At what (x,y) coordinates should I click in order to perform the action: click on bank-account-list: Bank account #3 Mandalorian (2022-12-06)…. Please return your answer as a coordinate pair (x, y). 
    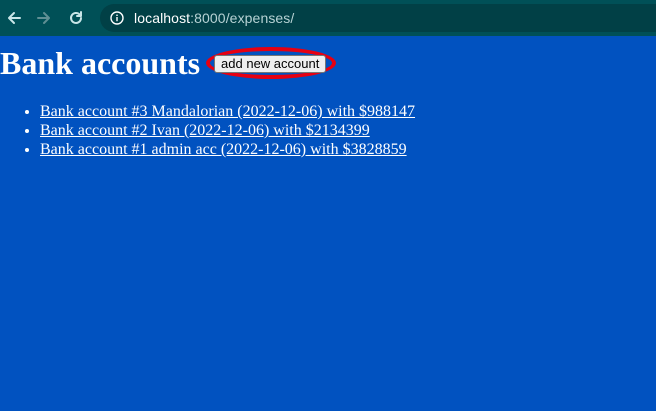
    Looking at the image, I should click on (207, 130).